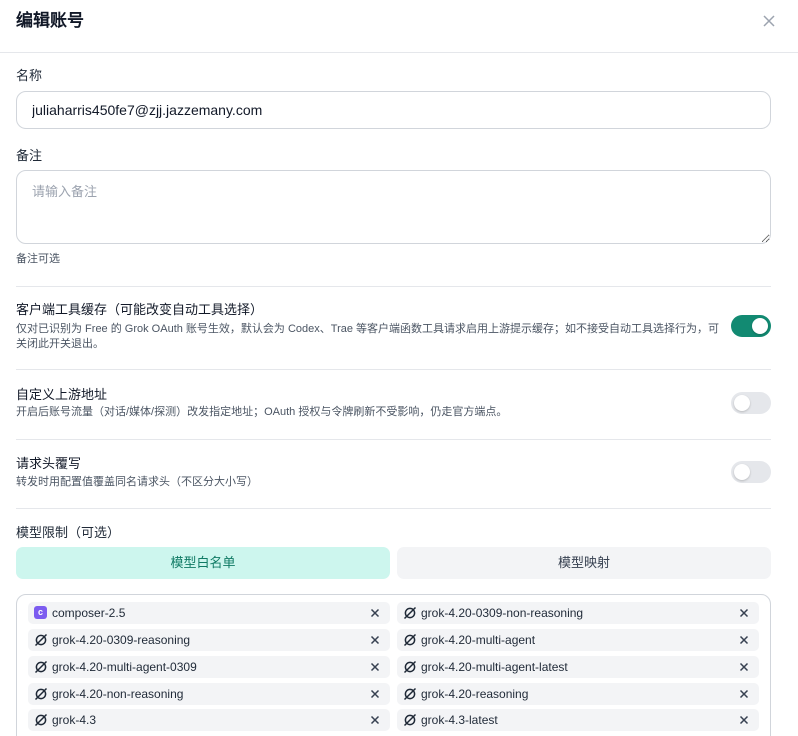 The height and width of the screenshot is (736, 798). I want to click on dialog-title: 编辑账号, so click(50, 20).